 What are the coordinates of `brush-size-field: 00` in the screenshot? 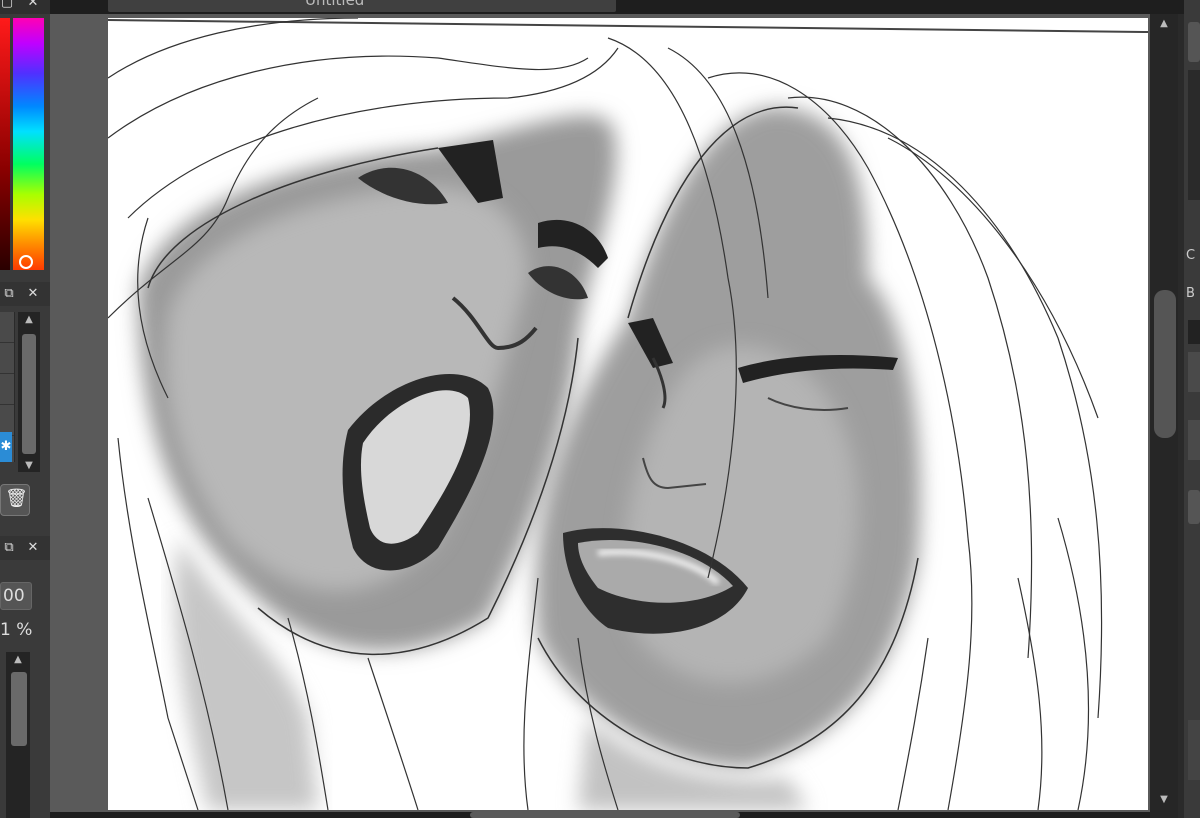 It's located at (16, 596).